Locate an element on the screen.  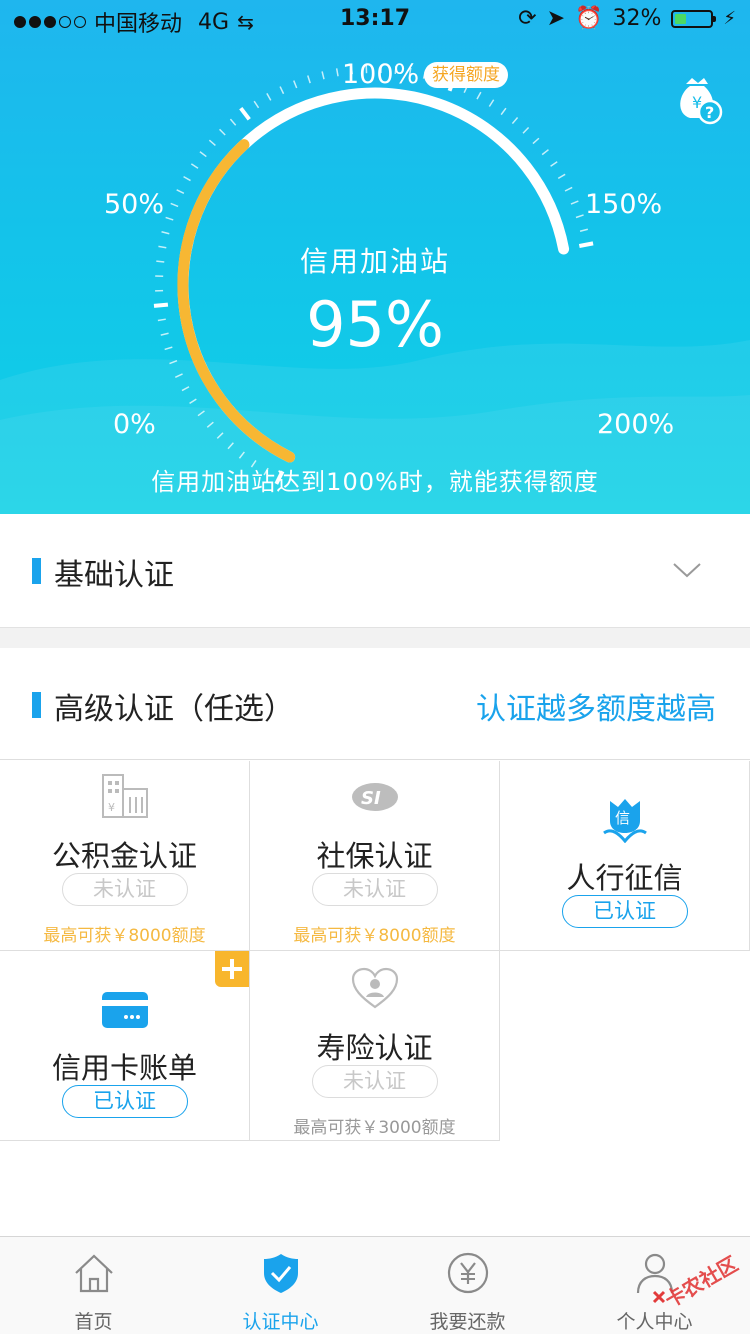
tab-home-label: 首页 is located at coordinates (93, 1322).